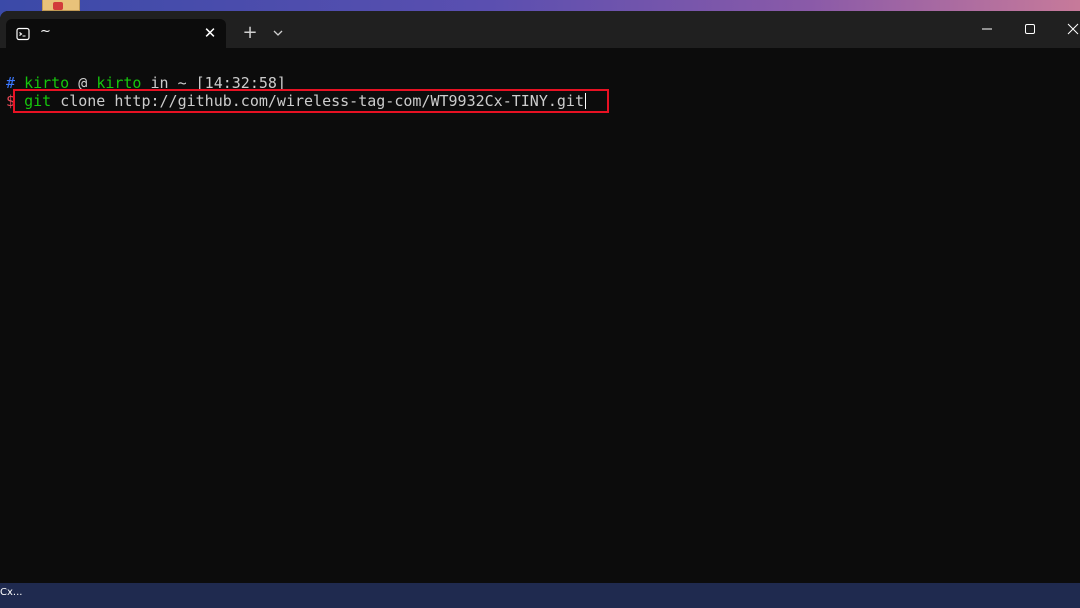 The image size is (1080, 608). I want to click on prompt-time: [14:32:58], so click(240, 83).